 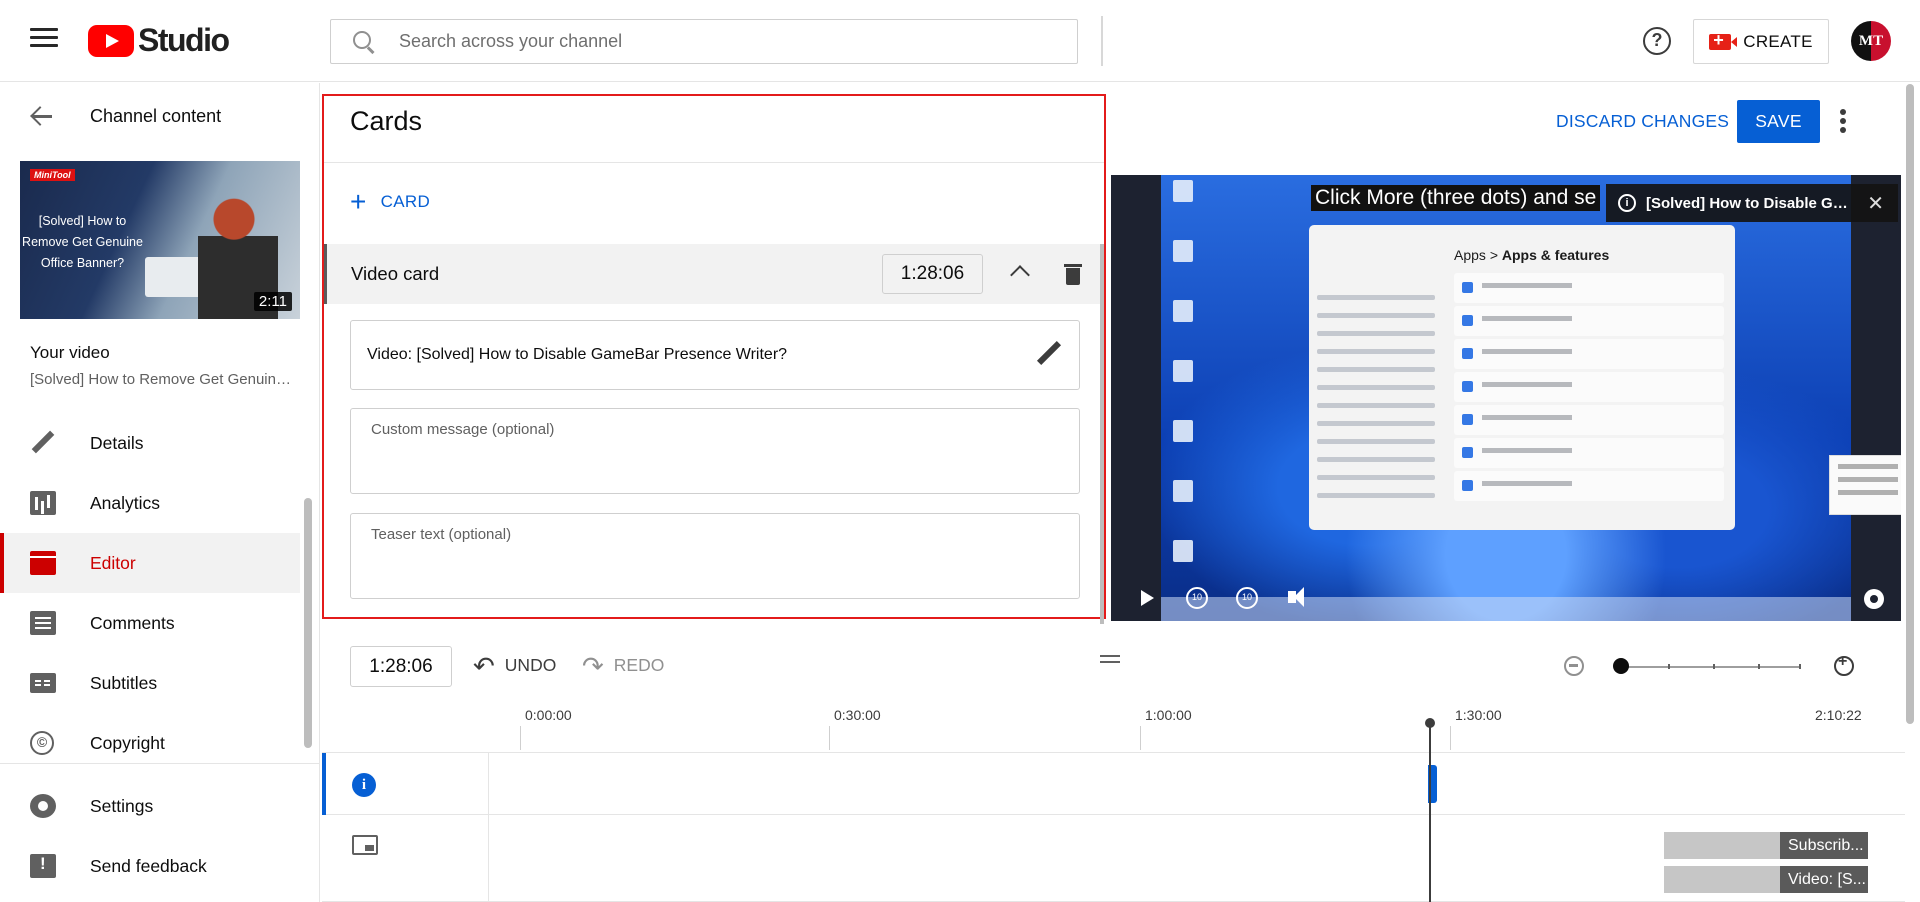 I want to click on redo-icon: ↷, so click(x=593, y=665).